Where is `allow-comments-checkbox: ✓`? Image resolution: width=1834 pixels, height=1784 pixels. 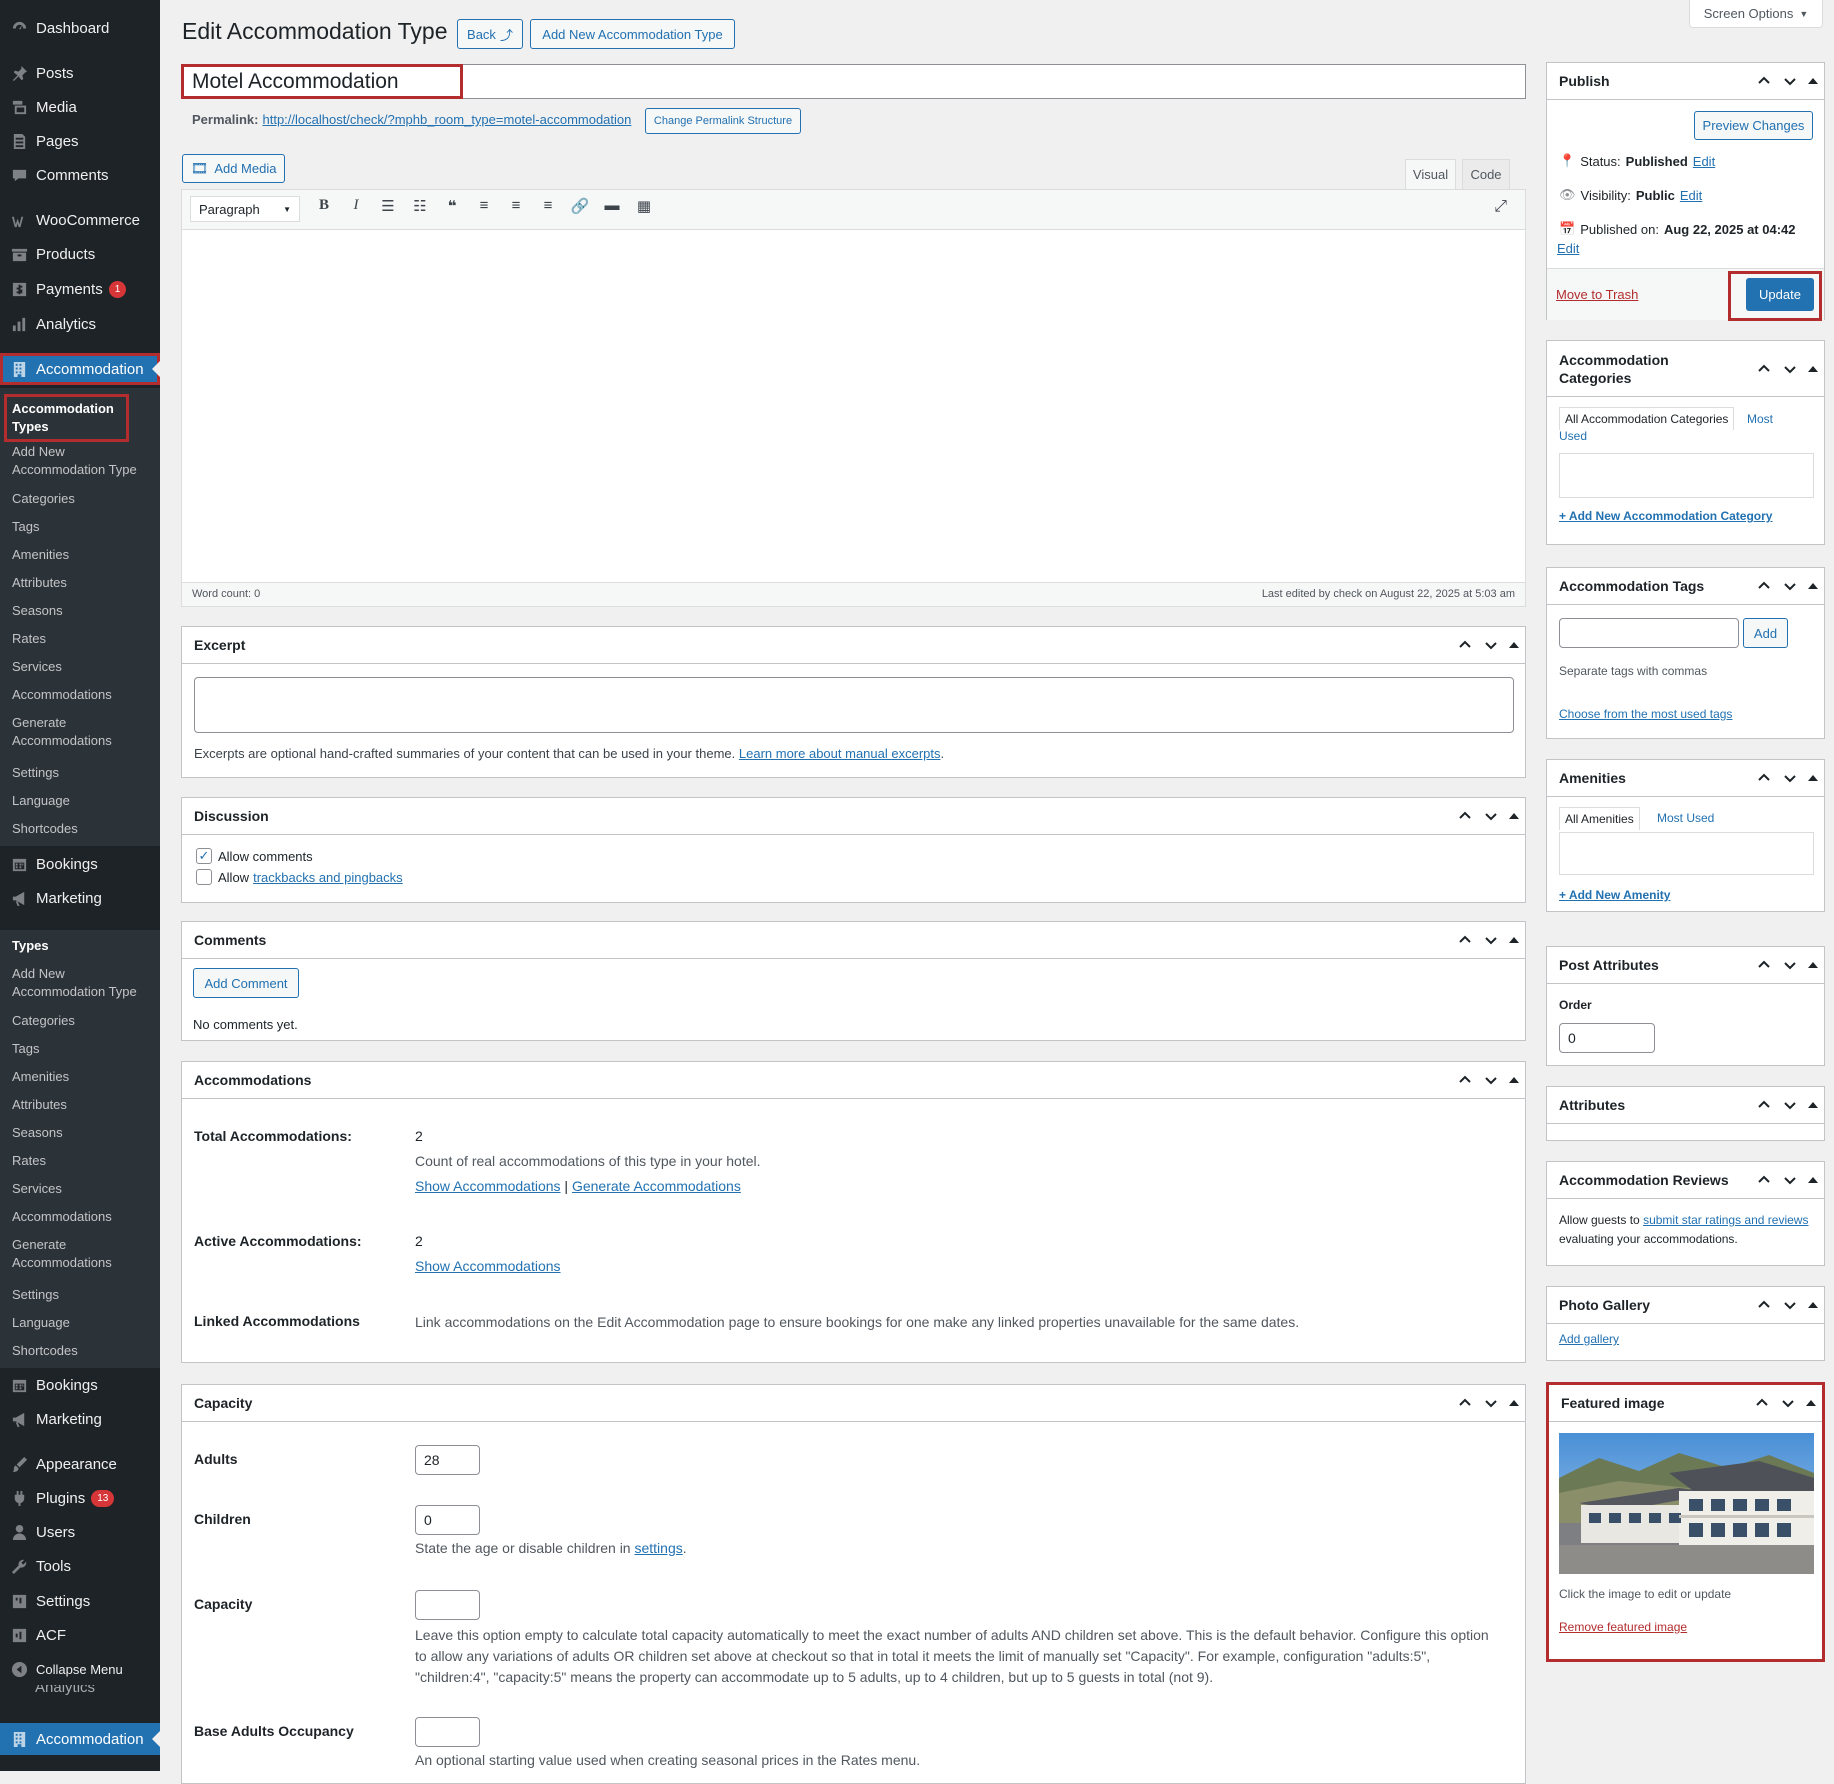 allow-comments-checkbox: ✓ is located at coordinates (204, 856).